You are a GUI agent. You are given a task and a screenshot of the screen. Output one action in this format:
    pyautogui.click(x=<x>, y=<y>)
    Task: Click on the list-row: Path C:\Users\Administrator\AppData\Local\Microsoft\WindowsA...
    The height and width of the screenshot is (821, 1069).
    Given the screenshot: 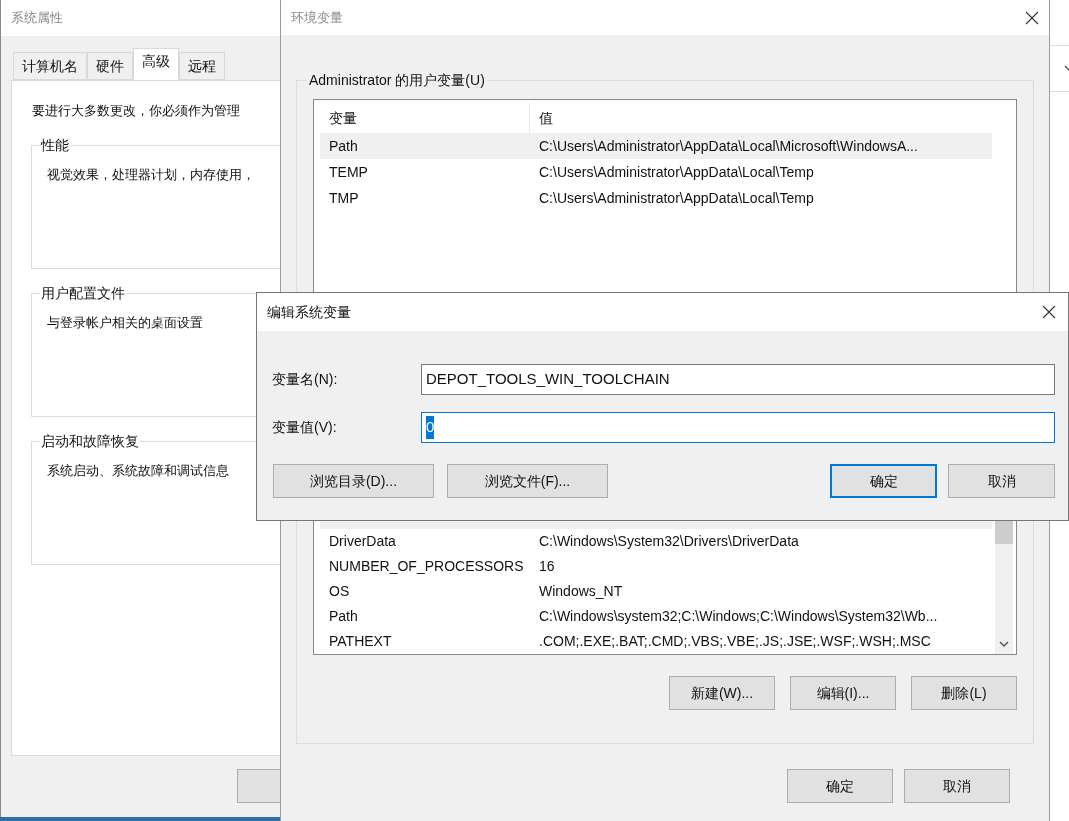 What is the action you would take?
    pyautogui.click(x=656, y=146)
    